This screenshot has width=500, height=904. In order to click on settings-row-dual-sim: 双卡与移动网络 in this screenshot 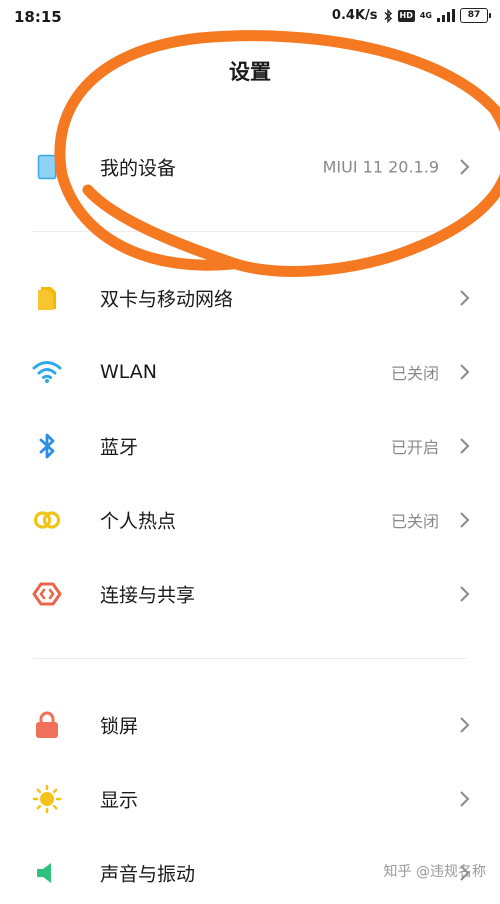, I will do `click(250, 298)`.